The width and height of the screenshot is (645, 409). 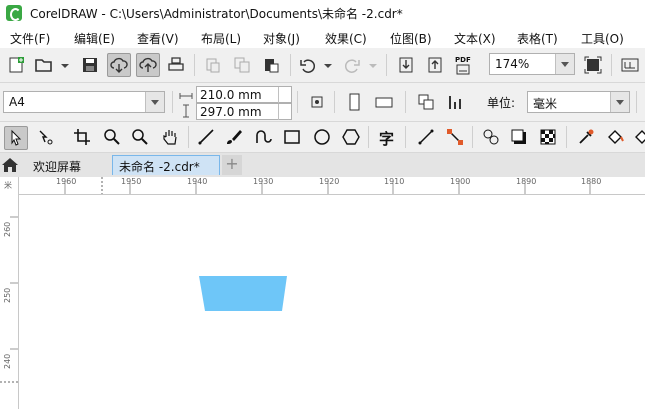 I want to click on menu-tools: 工具(O), so click(x=602, y=38).